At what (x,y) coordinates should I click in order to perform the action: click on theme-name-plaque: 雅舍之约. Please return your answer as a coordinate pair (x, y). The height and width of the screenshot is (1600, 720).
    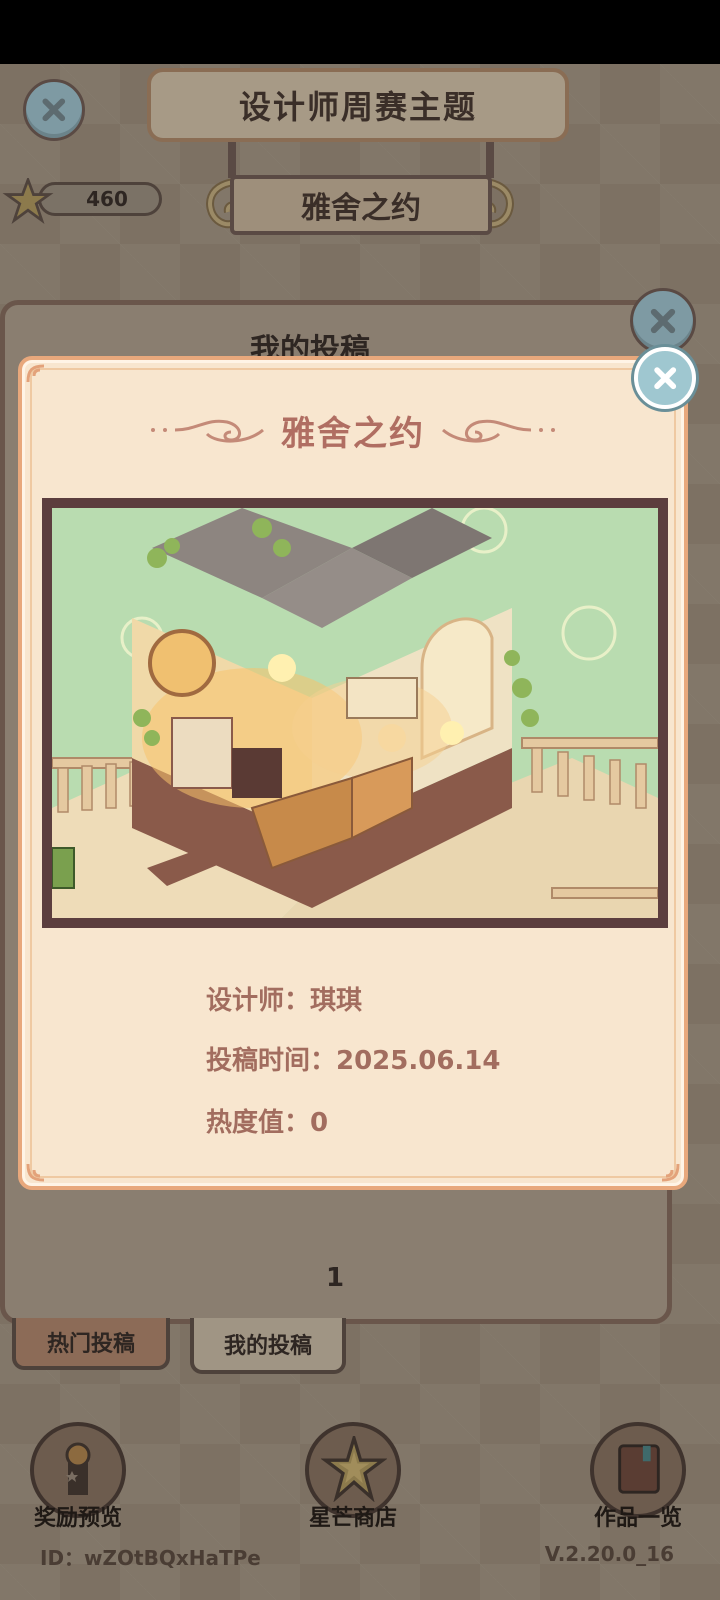
    Looking at the image, I should click on (361, 205).